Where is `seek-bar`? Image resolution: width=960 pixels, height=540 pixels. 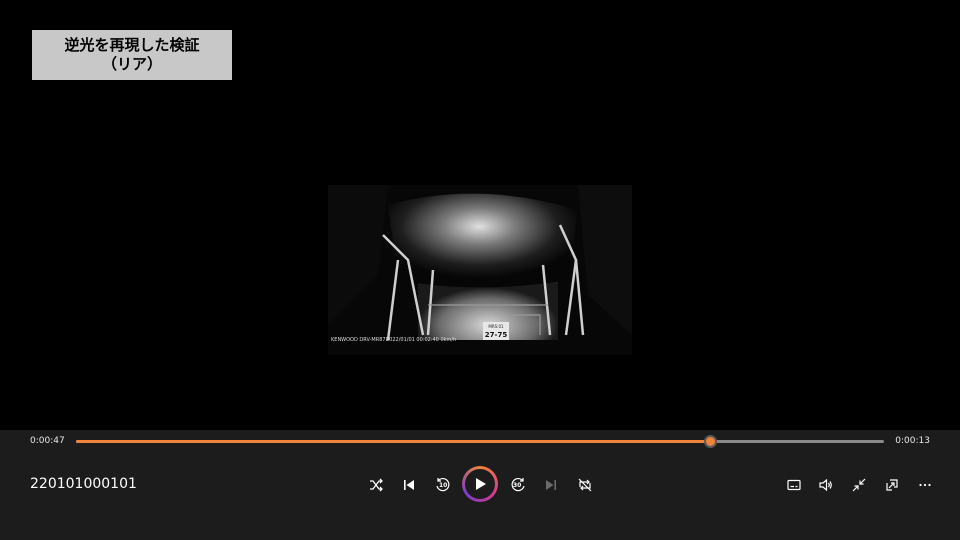 seek-bar is located at coordinates (480, 441).